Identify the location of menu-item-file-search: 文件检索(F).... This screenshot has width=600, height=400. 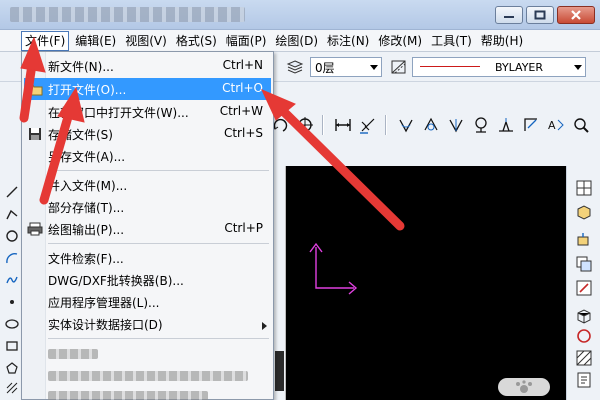
(147, 258).